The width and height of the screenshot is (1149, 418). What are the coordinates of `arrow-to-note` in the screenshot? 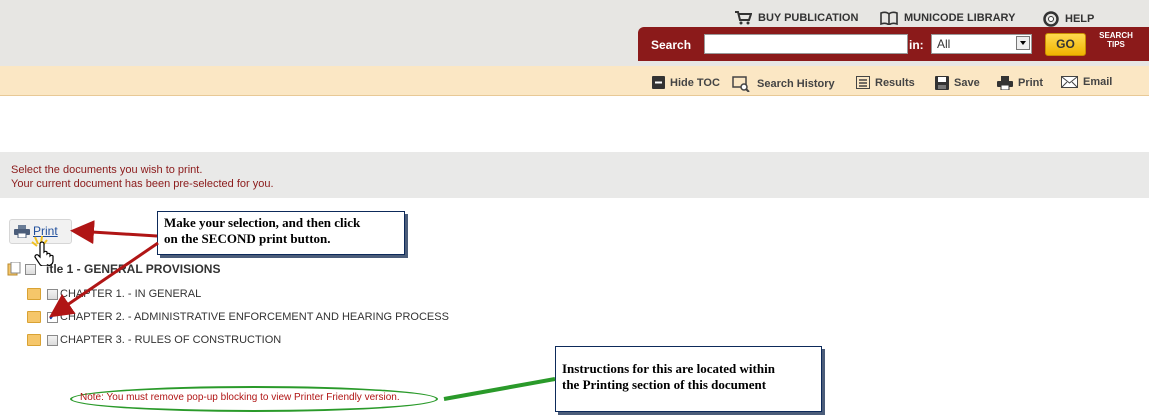 It's located at (499, 389).